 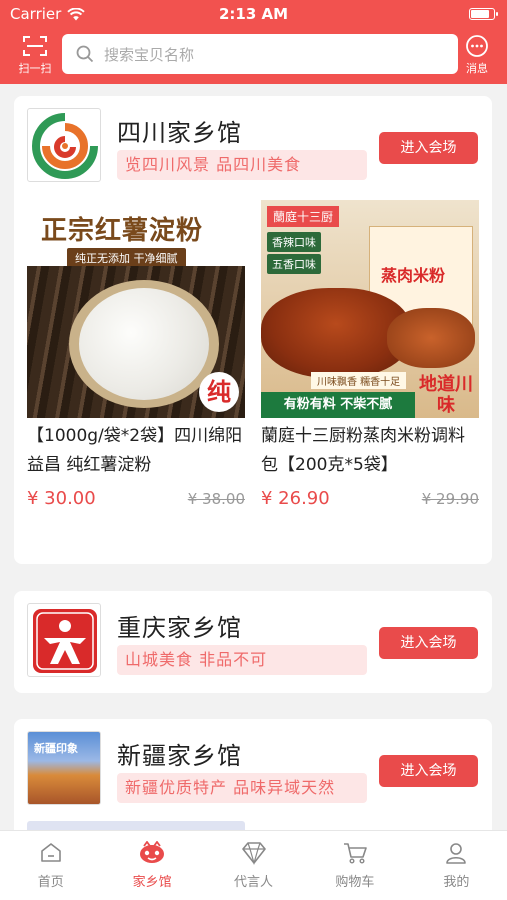 I want to click on tab-spokesperson: 代言人, so click(x=253, y=865).